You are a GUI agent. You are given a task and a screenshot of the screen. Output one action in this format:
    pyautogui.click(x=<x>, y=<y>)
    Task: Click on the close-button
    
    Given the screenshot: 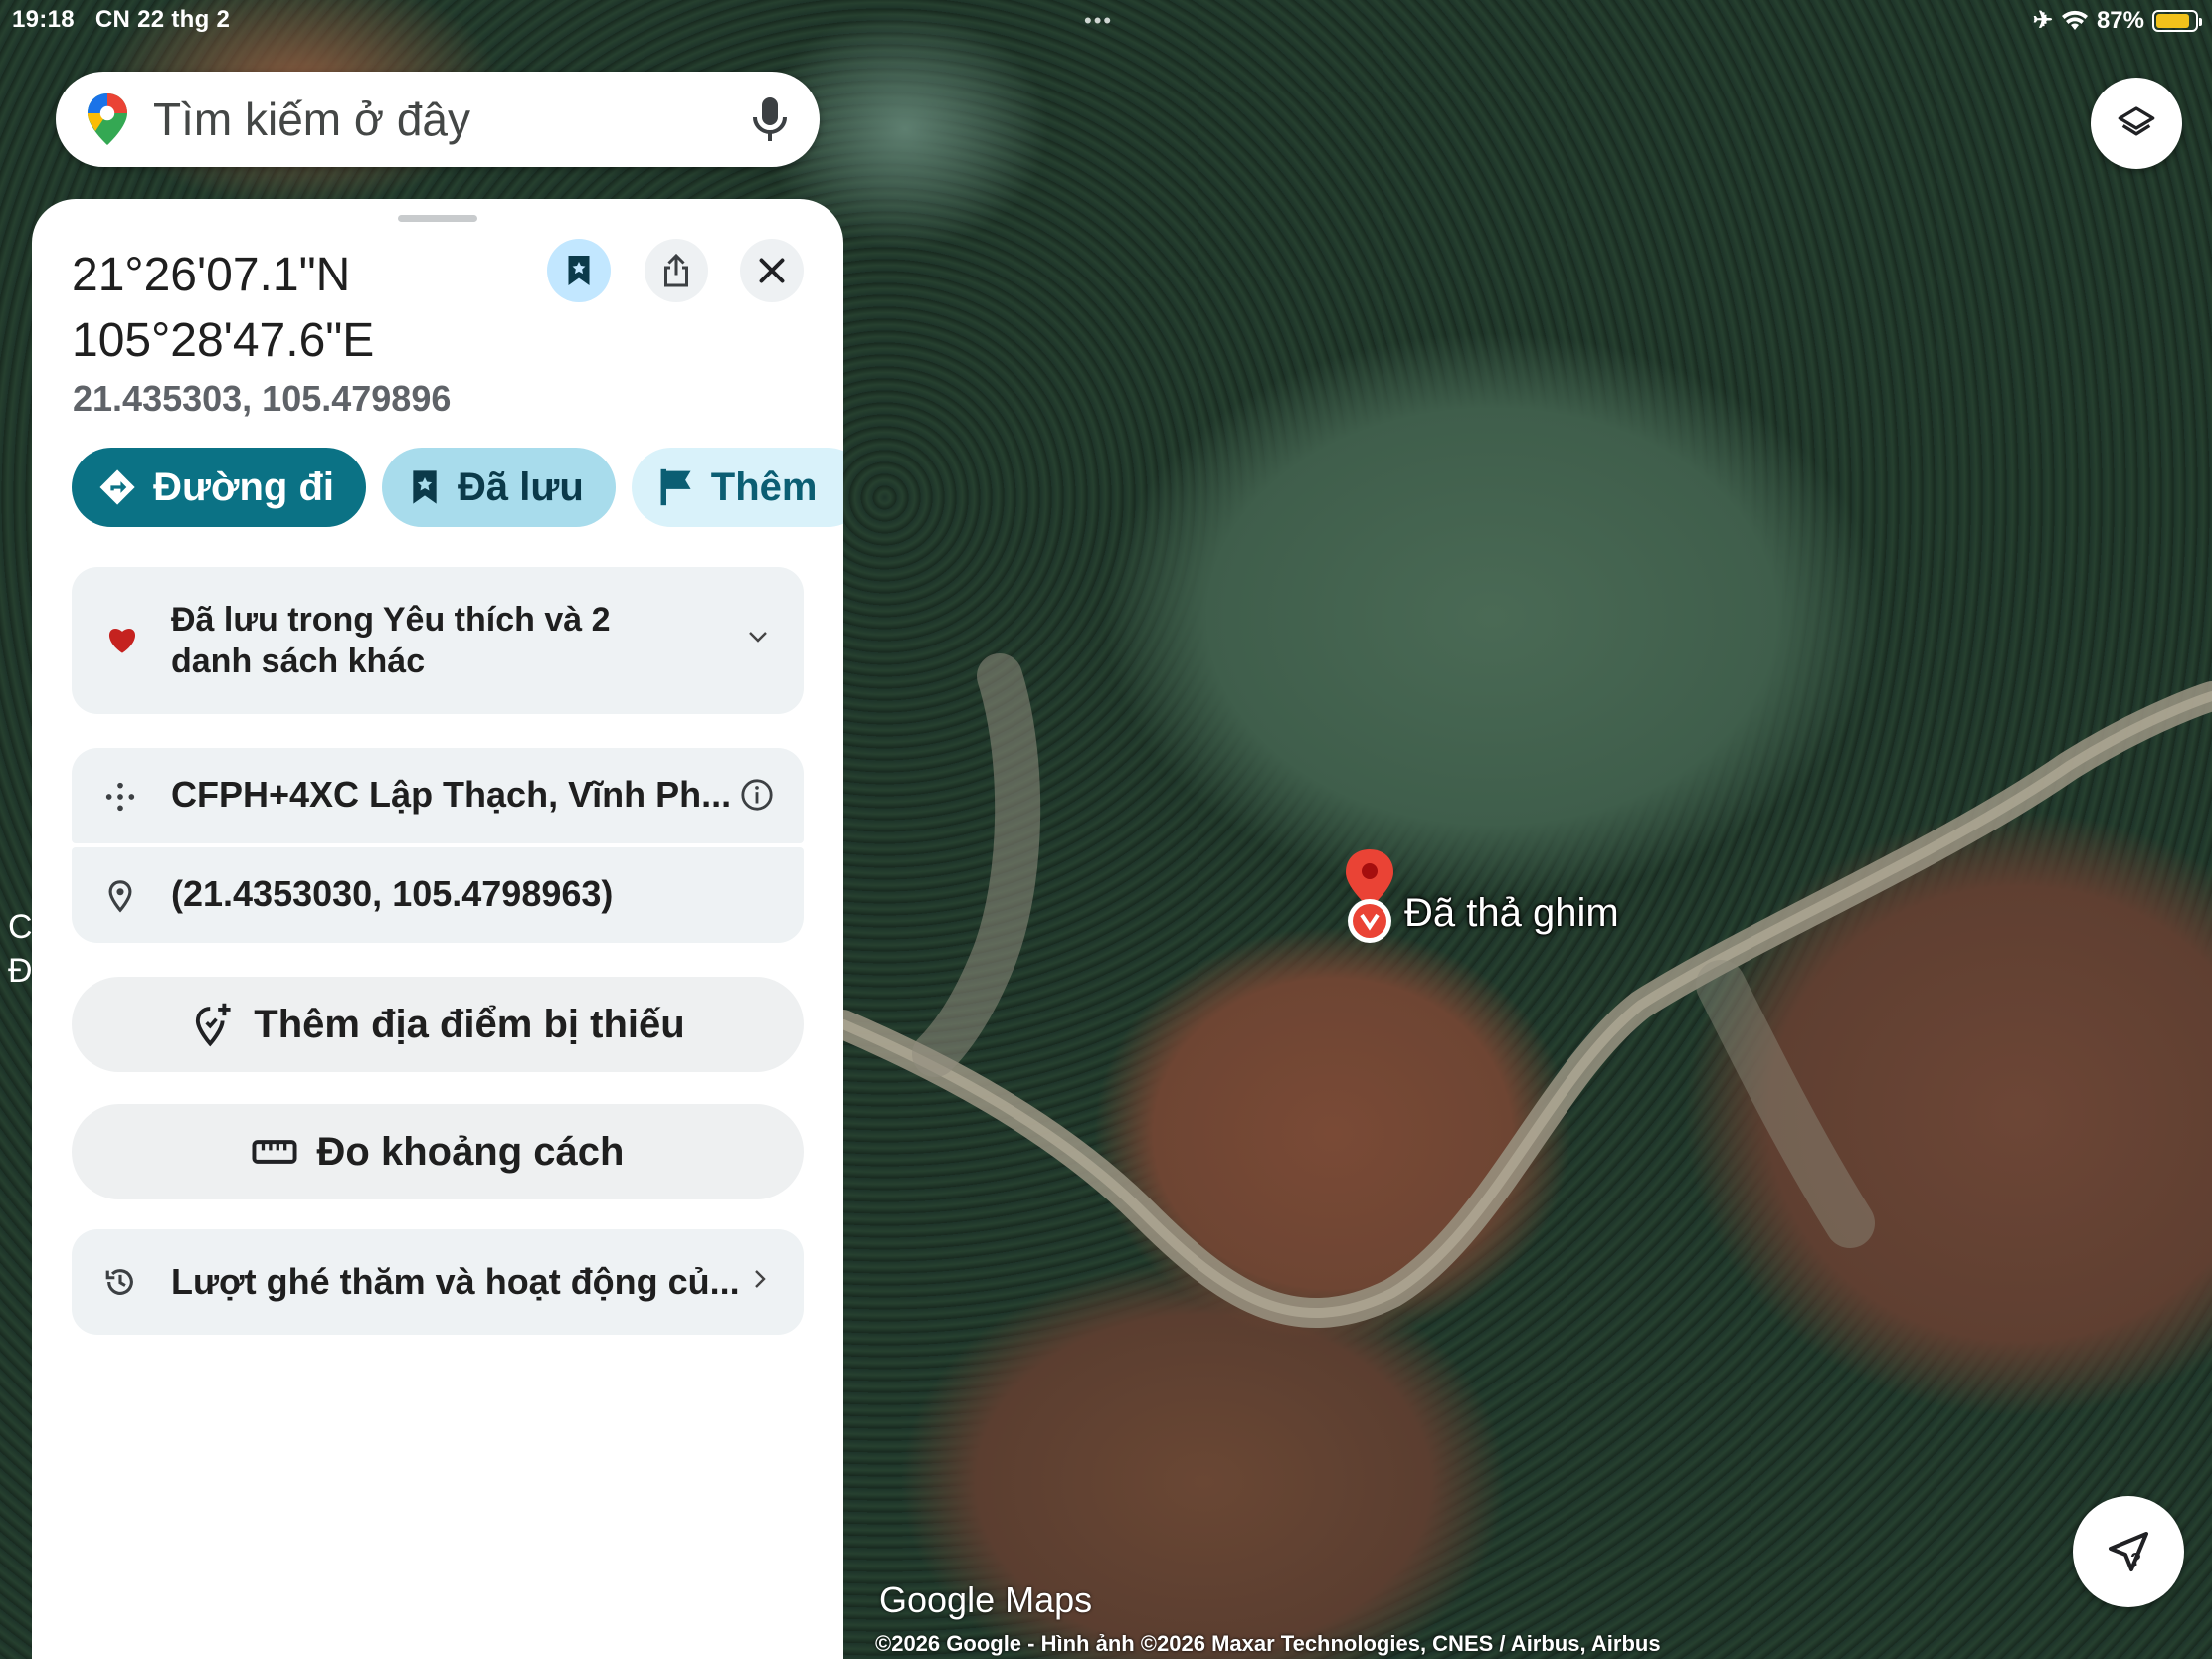 What is the action you would take?
    pyautogui.click(x=772, y=270)
    